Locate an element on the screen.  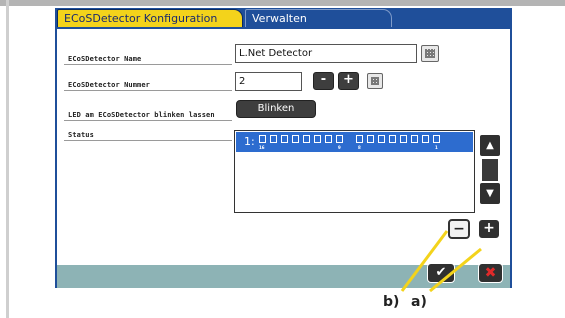
callout-label-a: a) is located at coordinates (419, 302).